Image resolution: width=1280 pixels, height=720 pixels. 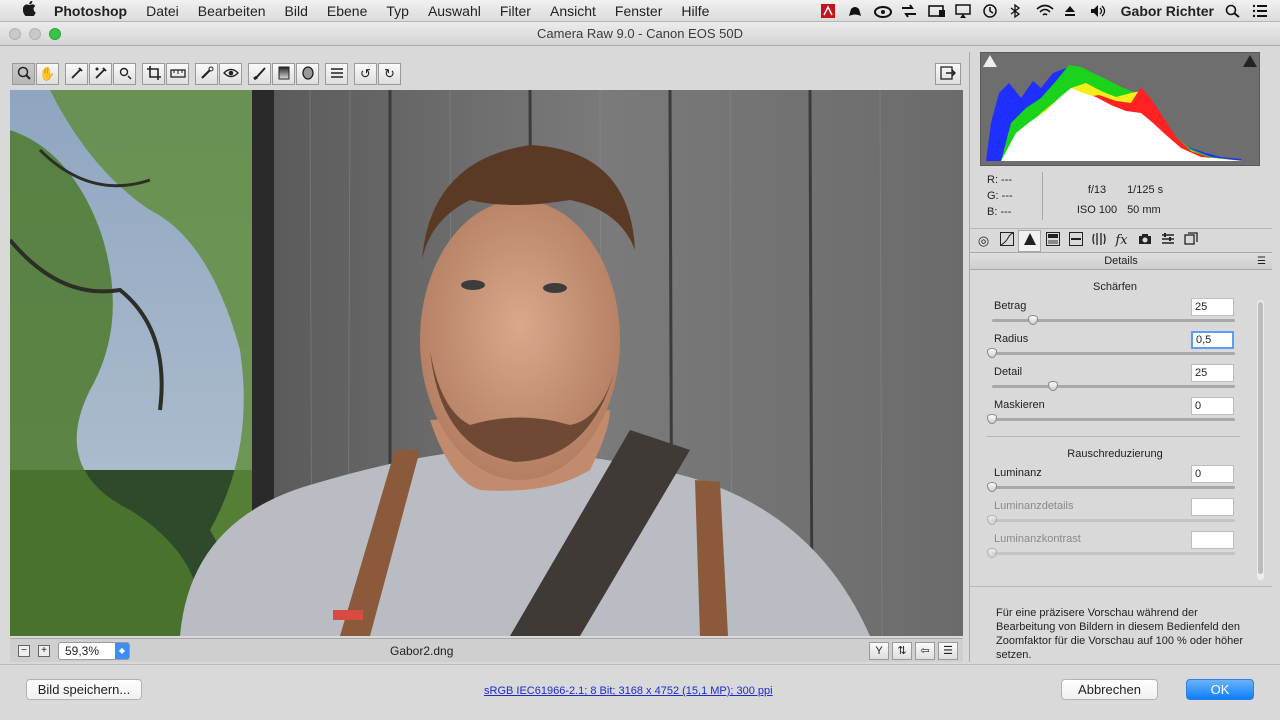 I want to click on spot-removal-tool, so click(x=206, y=74).